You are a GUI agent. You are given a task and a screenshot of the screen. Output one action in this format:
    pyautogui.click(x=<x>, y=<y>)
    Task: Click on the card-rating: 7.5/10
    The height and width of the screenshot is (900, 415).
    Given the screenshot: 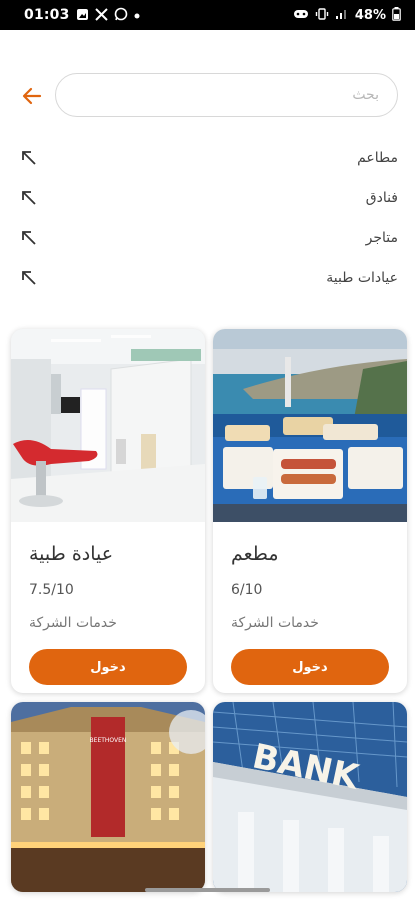 What is the action you would take?
    pyautogui.click(x=51, y=590)
    